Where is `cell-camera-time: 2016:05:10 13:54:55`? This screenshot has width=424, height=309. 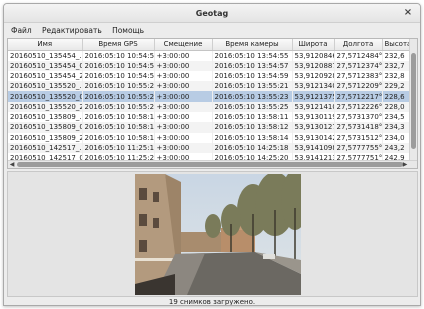
cell-camera-time: 2016:05:10 13:54:55 is located at coordinates (252, 55).